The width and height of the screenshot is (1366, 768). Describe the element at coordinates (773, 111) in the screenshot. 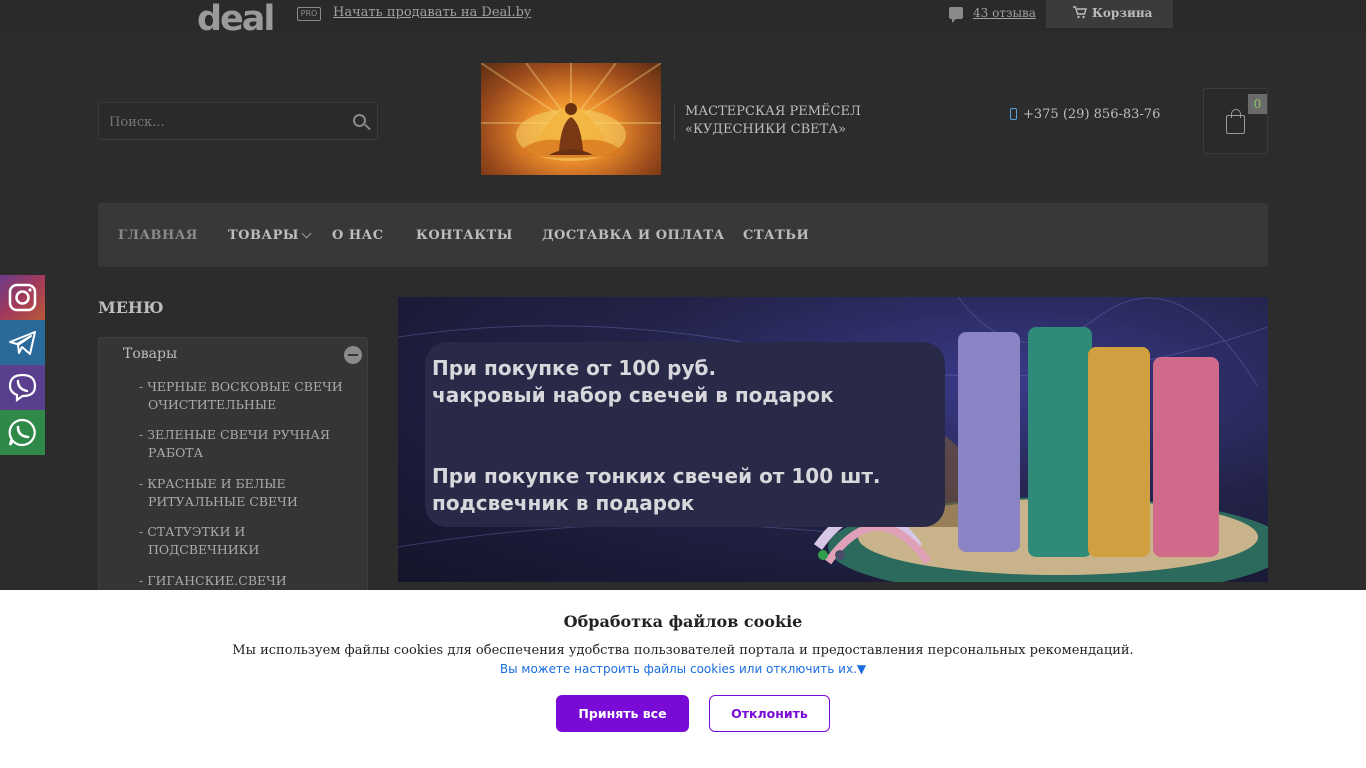

I see `shop-name-line1: МАСТЕРСКАЯ РЕМЁСЕЛ` at that location.